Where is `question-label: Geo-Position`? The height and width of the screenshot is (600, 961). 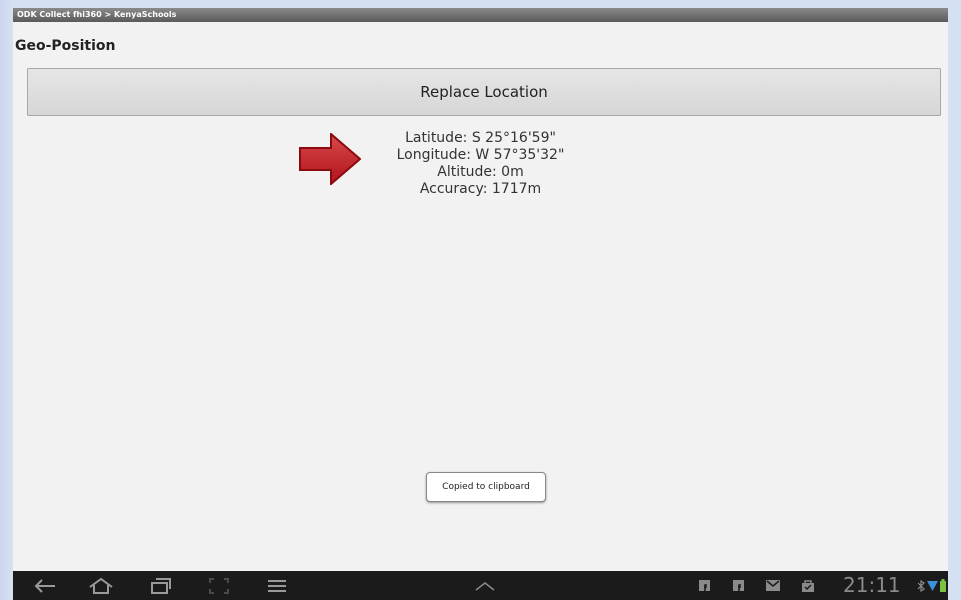 question-label: Geo-Position is located at coordinates (65, 46).